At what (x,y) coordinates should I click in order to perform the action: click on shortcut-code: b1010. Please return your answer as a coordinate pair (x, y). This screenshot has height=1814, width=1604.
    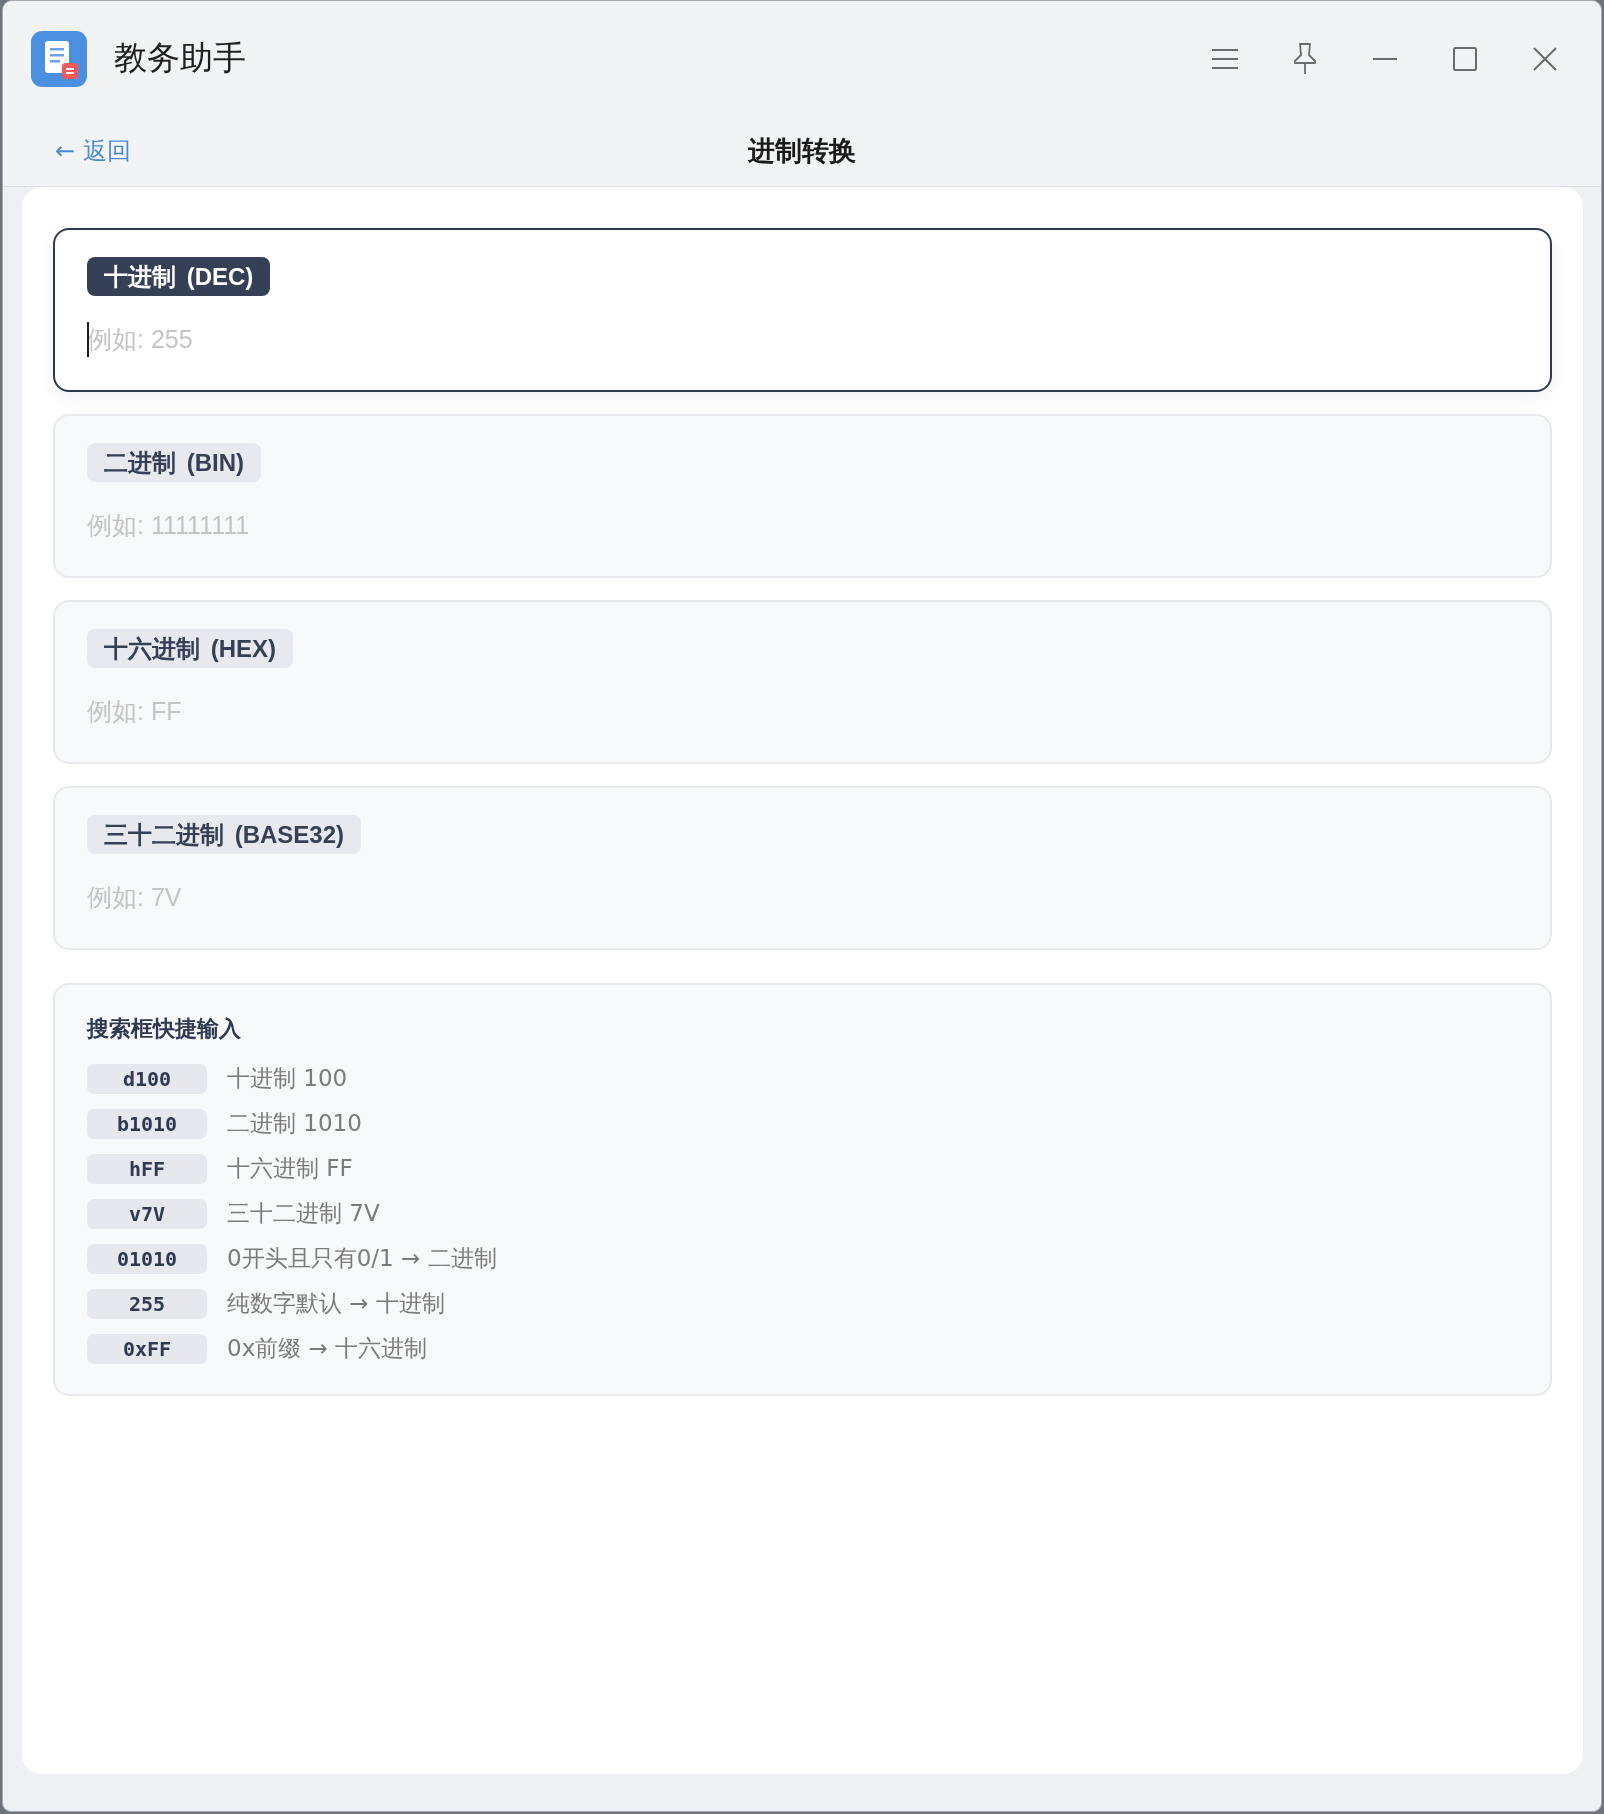
    Looking at the image, I should click on (147, 1123).